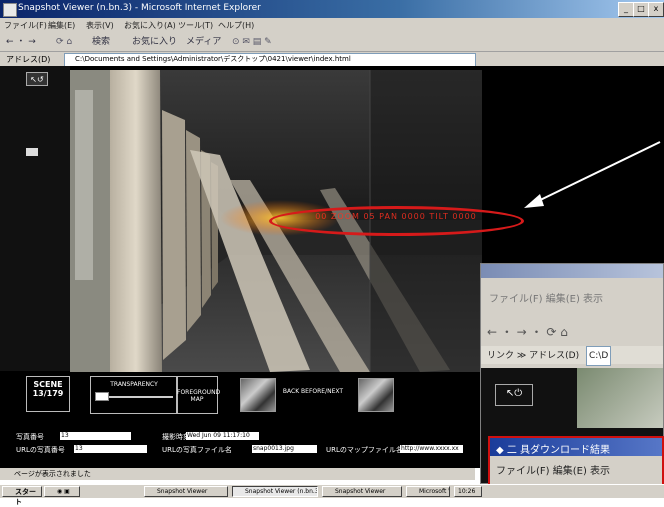 The width and height of the screenshot is (664, 507). I want to click on menu-file: ファイル(F), so click(25, 25).